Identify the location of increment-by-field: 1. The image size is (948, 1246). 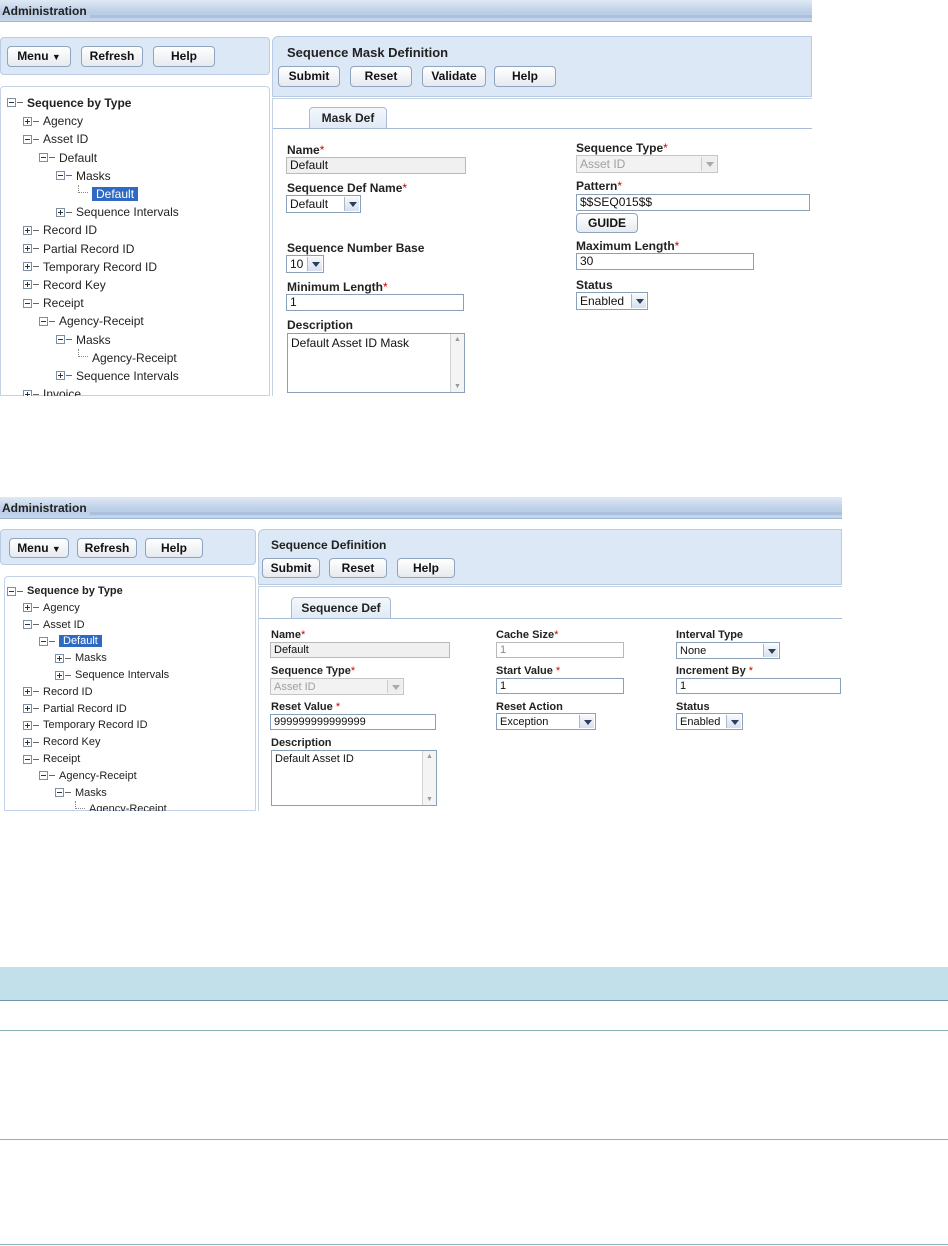
(758, 686).